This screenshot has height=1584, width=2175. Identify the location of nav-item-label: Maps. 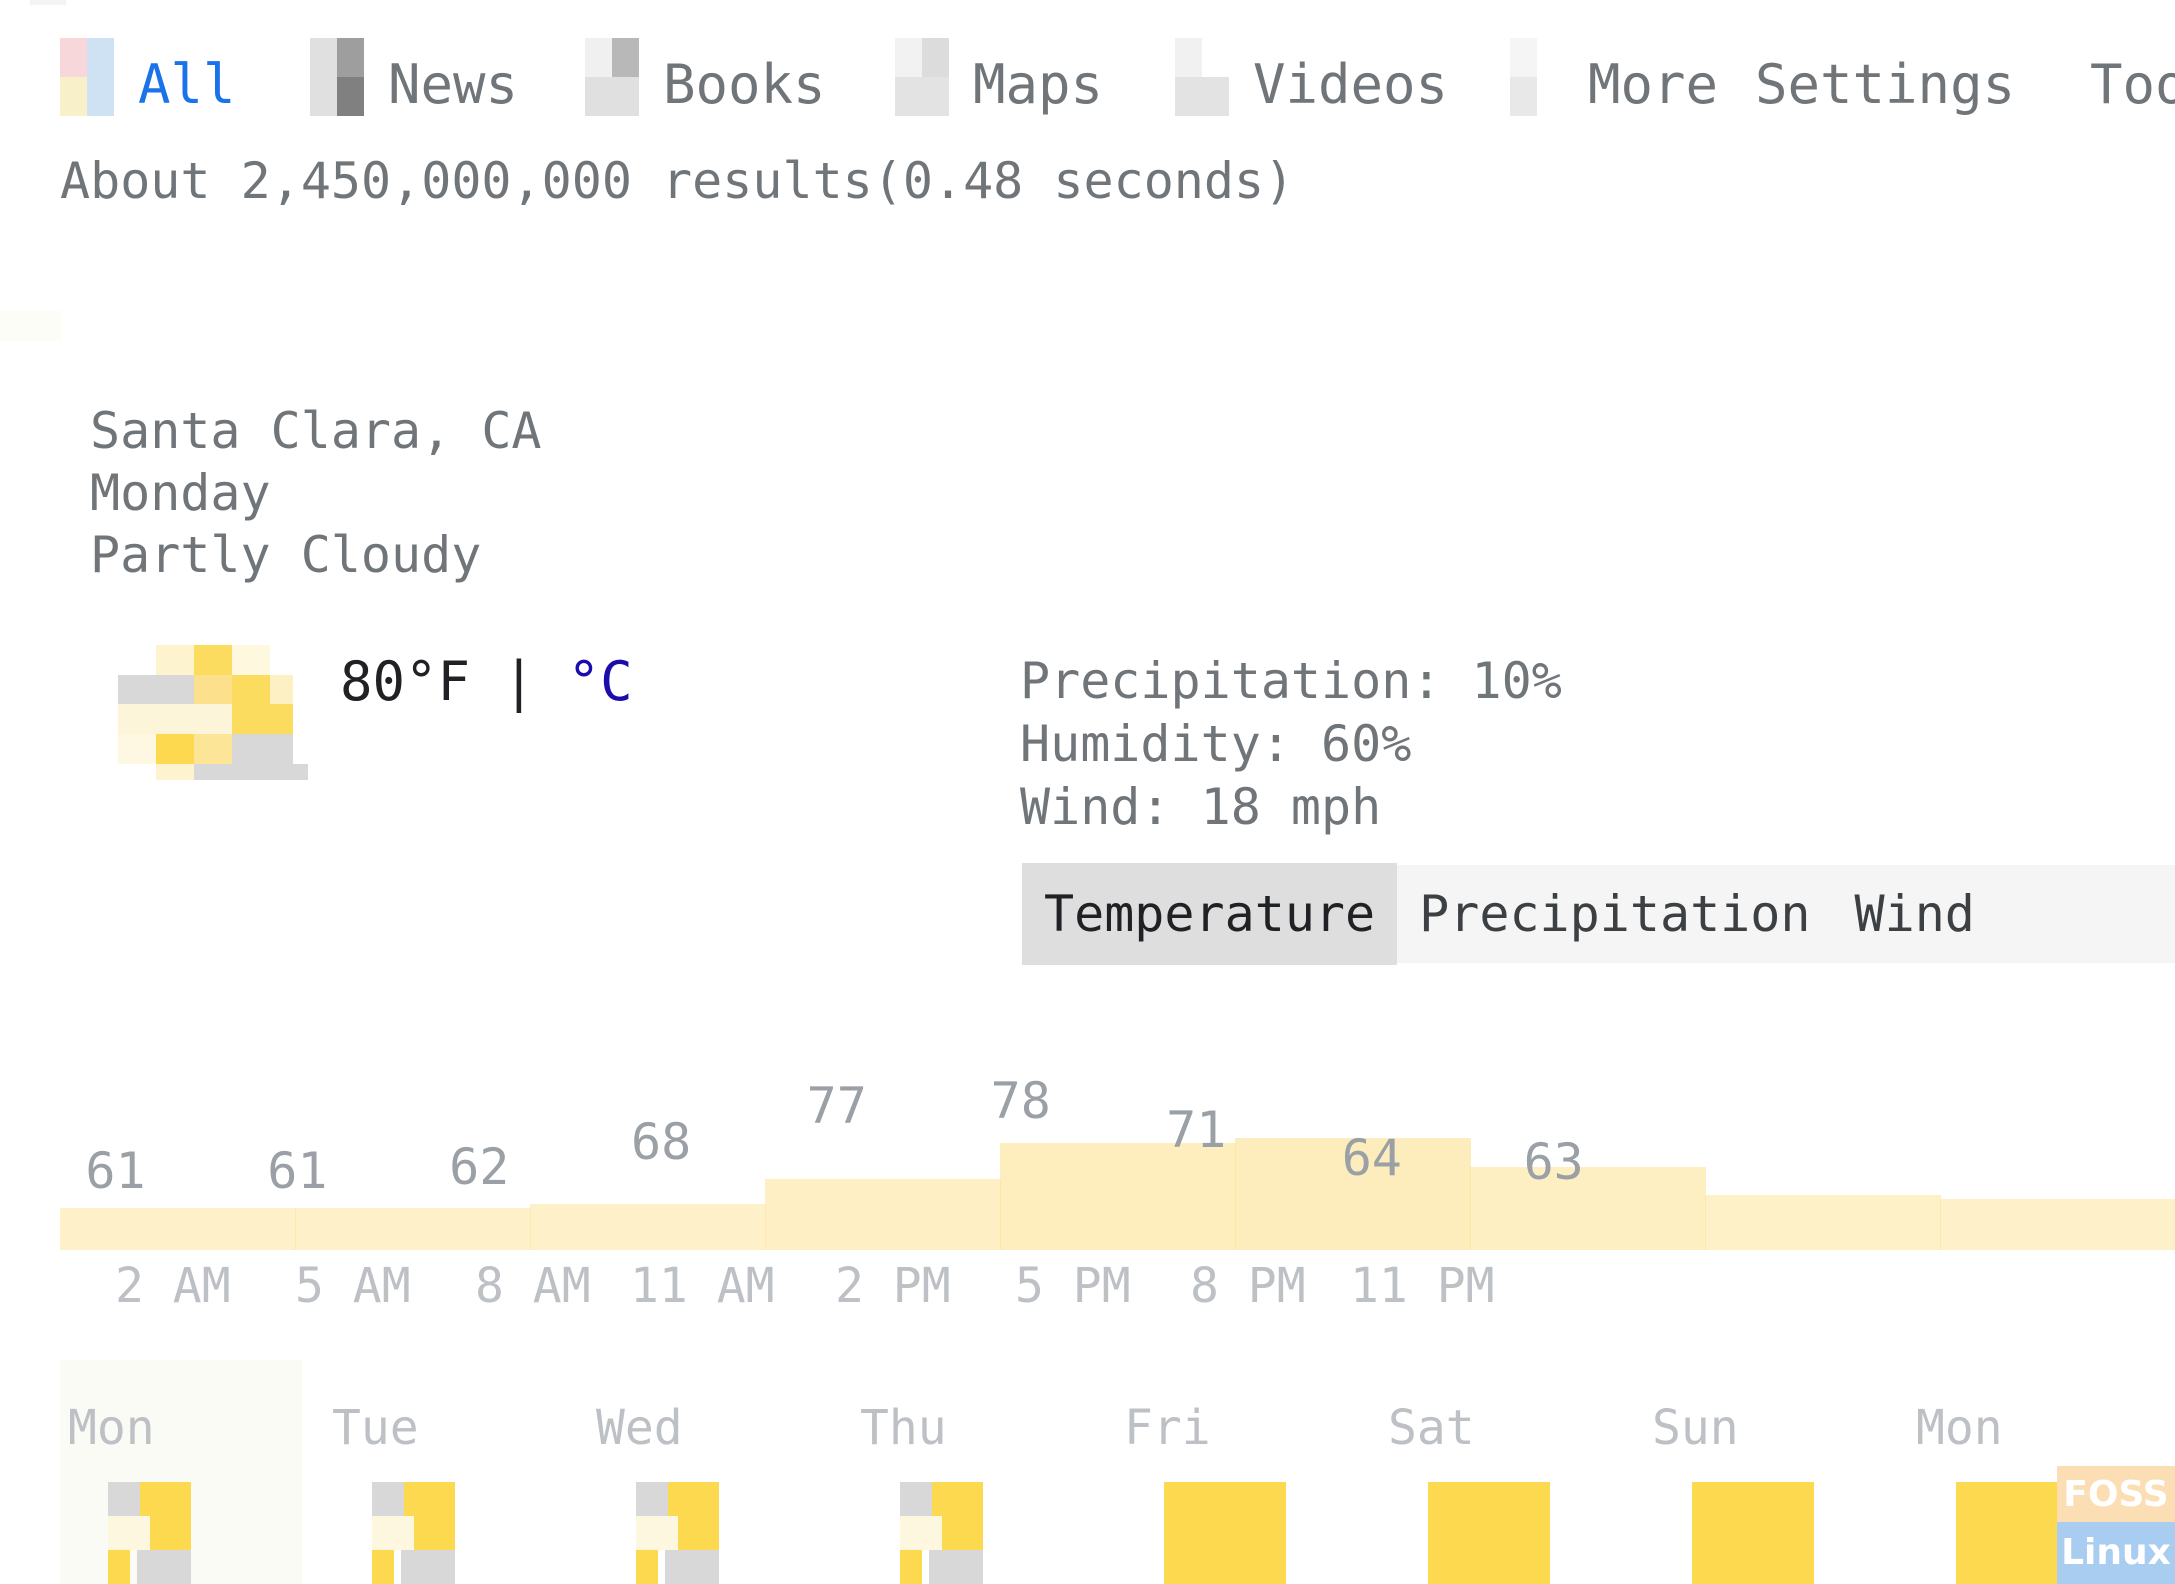
(1038, 84).